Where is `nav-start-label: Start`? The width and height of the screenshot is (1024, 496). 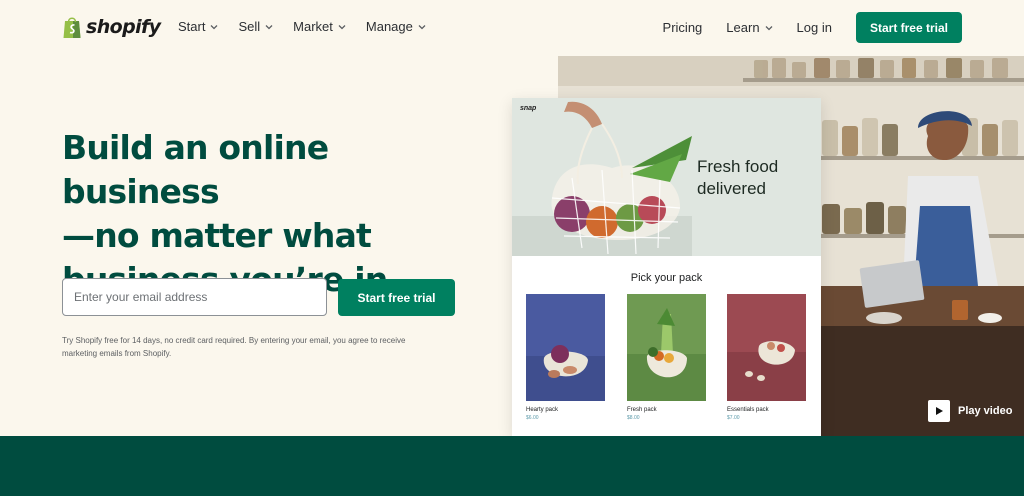
nav-start-label: Start is located at coordinates (192, 26).